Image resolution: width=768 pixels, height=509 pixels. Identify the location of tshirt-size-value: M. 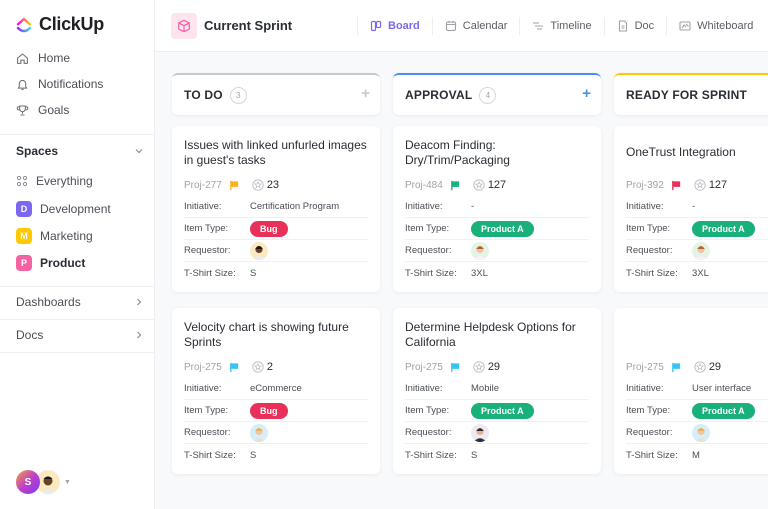
(696, 455).